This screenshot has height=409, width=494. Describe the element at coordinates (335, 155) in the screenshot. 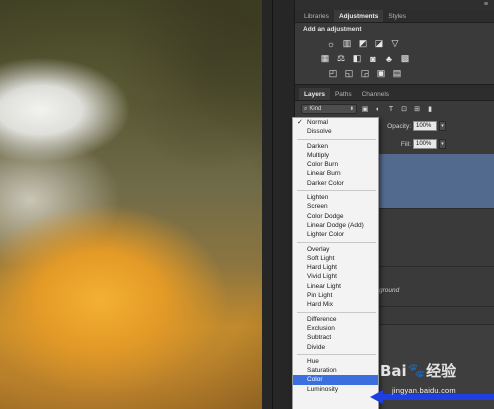

I see `blend-mode-multiply: Multiply` at that location.